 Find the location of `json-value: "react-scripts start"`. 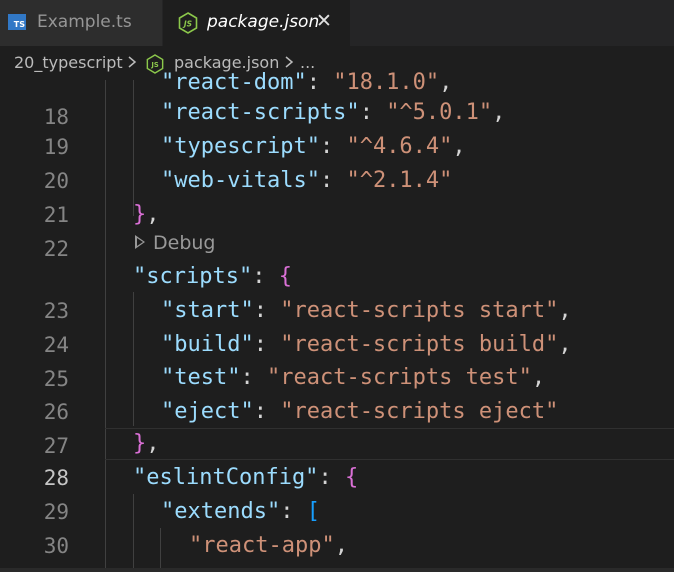

json-value: "react-scripts start" is located at coordinates (419, 310).